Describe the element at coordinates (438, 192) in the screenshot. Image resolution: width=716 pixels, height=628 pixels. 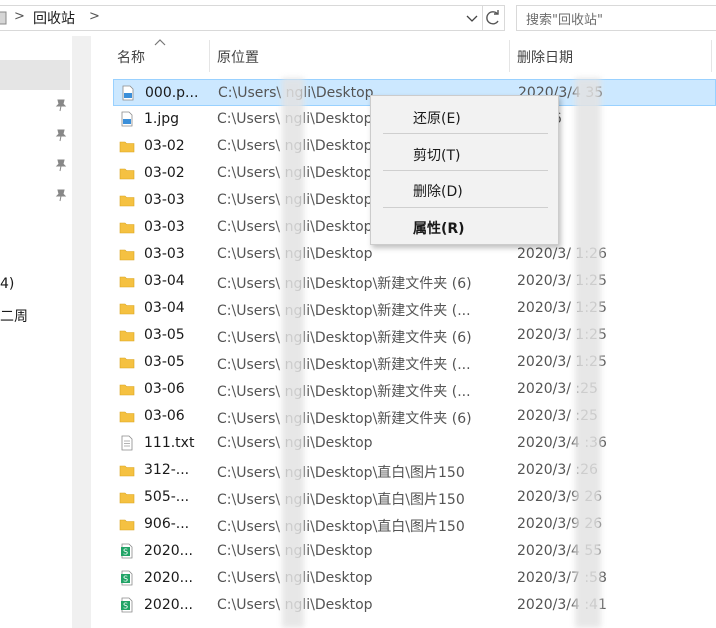
I see `menu-item-label: 删除(D)` at that location.